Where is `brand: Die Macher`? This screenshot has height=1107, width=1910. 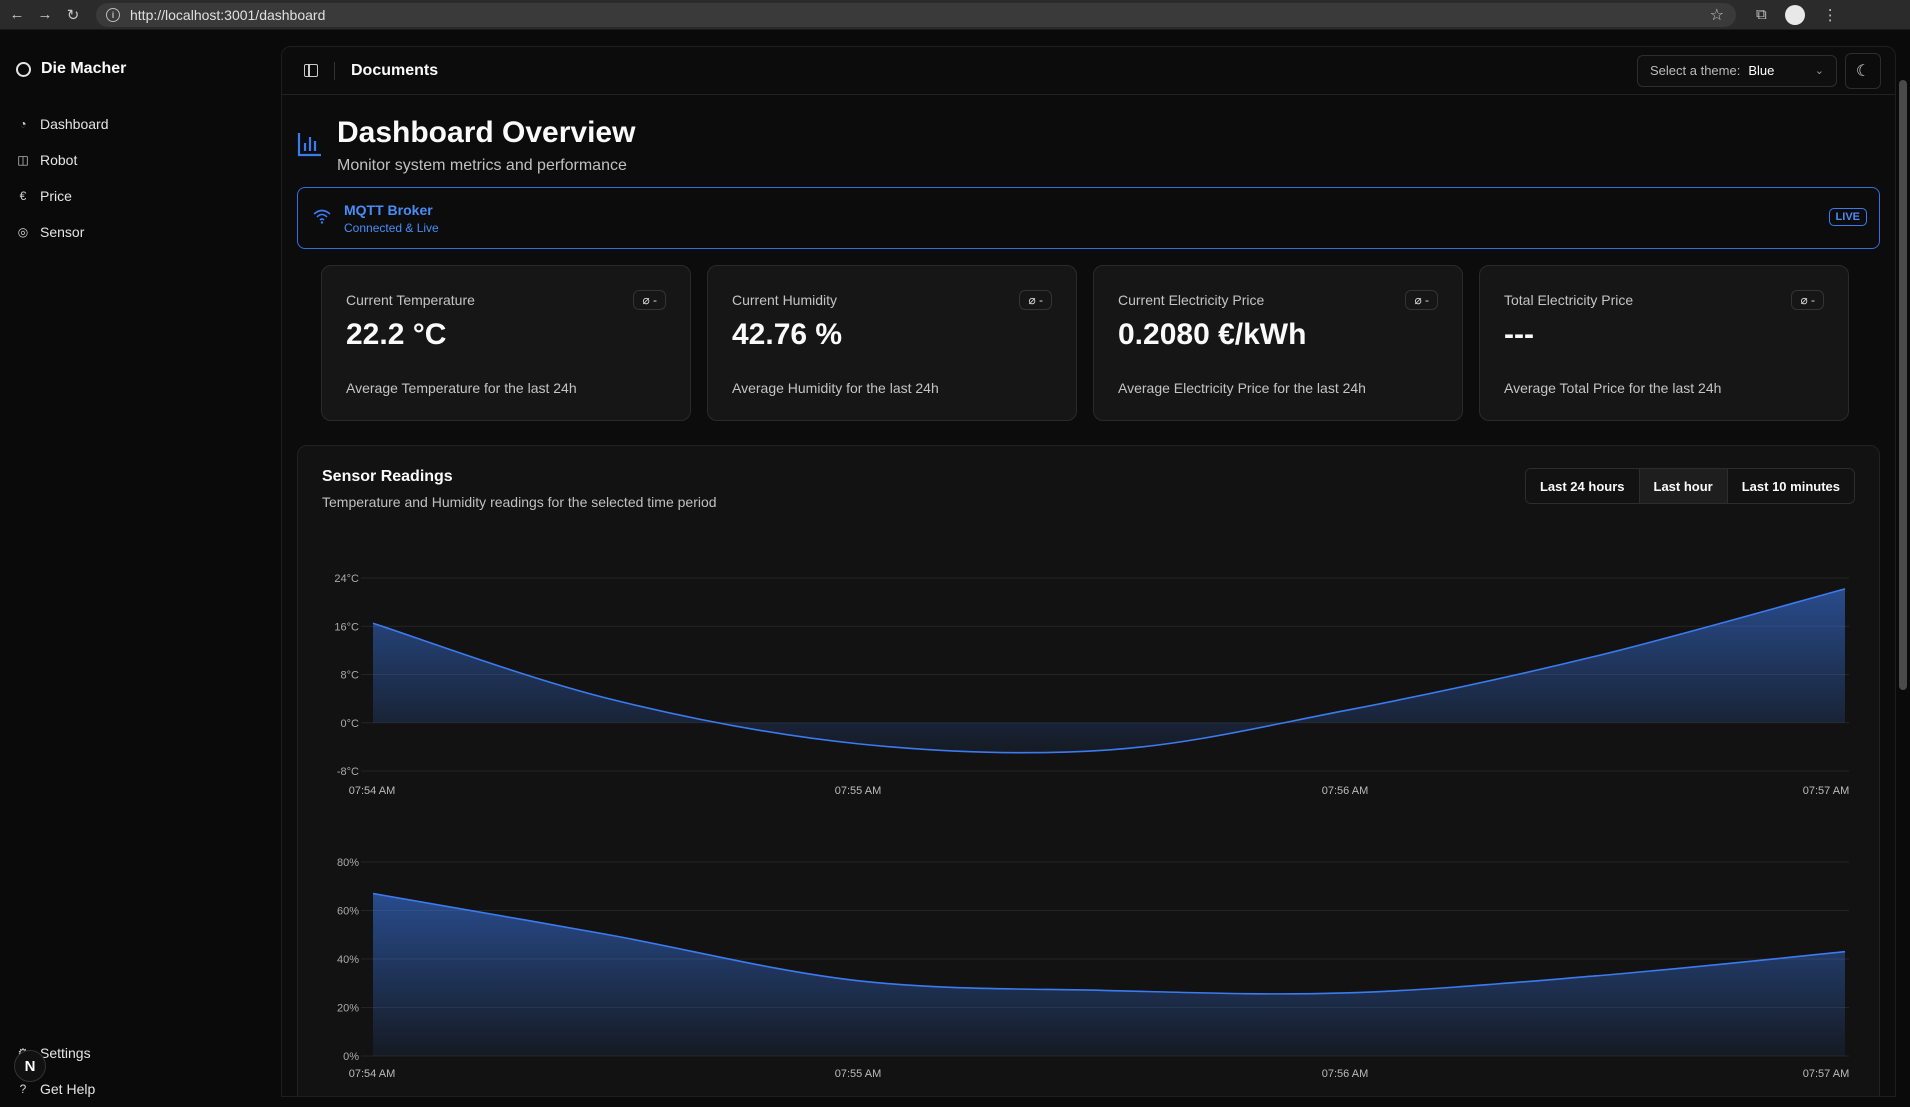 brand: Die Macher is located at coordinates (71, 69).